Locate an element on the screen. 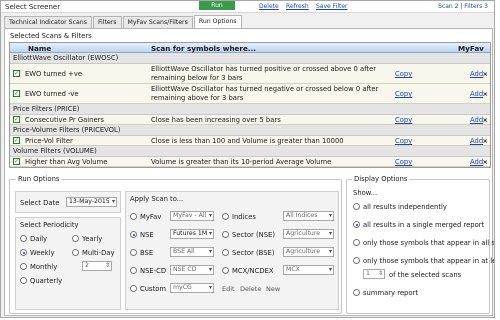  sector-bse-select: Agriculture is located at coordinates (308, 252).